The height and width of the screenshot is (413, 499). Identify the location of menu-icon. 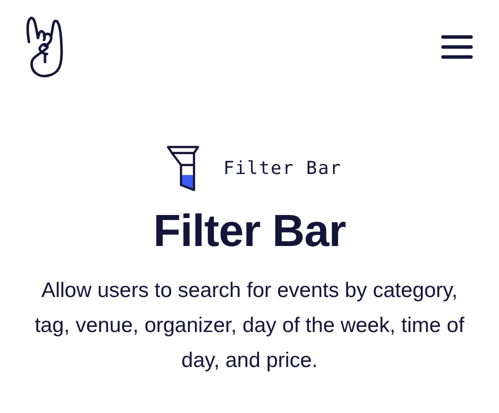
(457, 47).